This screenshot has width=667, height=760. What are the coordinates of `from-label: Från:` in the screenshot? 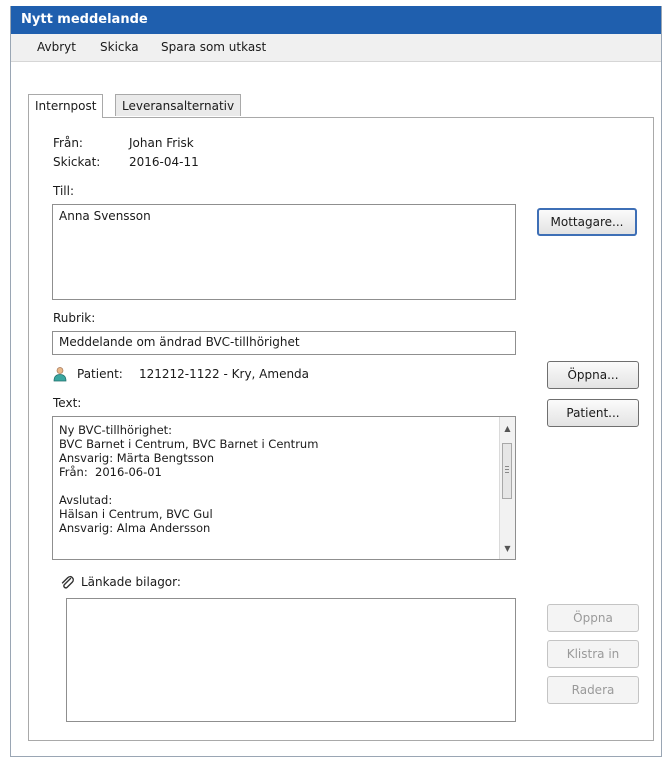 It's located at (68, 143).